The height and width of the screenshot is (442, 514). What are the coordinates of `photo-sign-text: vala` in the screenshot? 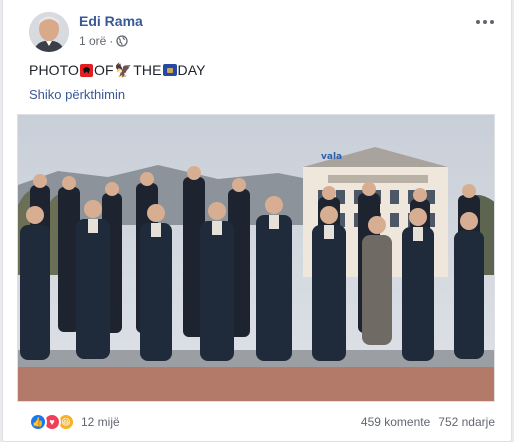 It's located at (331, 157).